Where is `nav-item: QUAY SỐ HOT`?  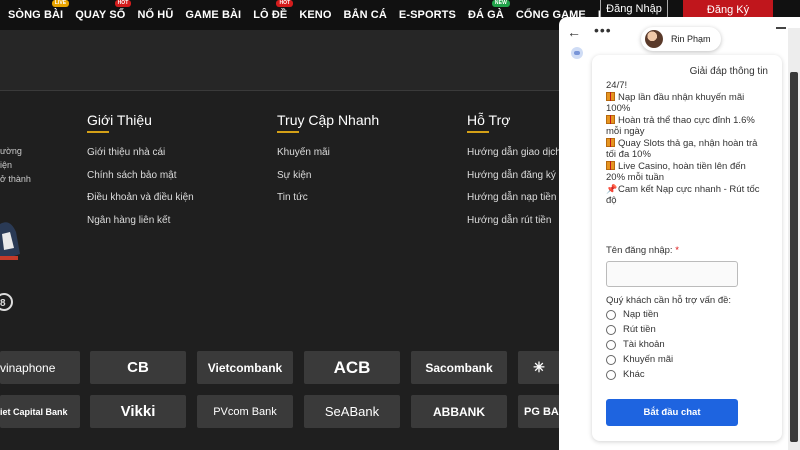
nav-item: QUAY SỐ HOT is located at coordinates (100, 10).